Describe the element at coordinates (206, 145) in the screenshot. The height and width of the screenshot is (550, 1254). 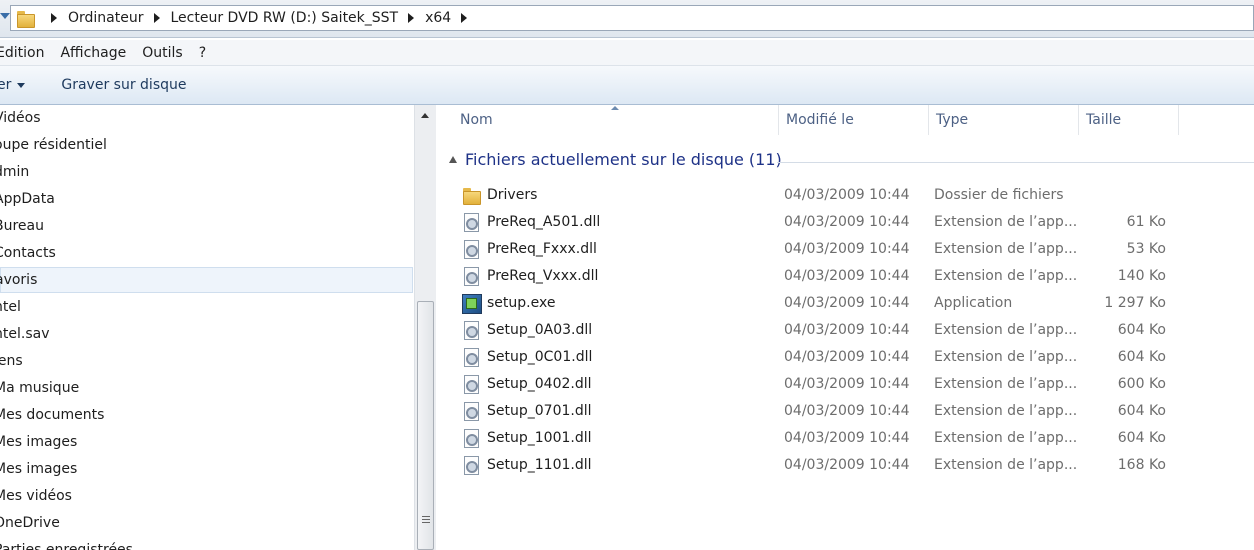
I see `nav-item: oupe résidentiel` at that location.